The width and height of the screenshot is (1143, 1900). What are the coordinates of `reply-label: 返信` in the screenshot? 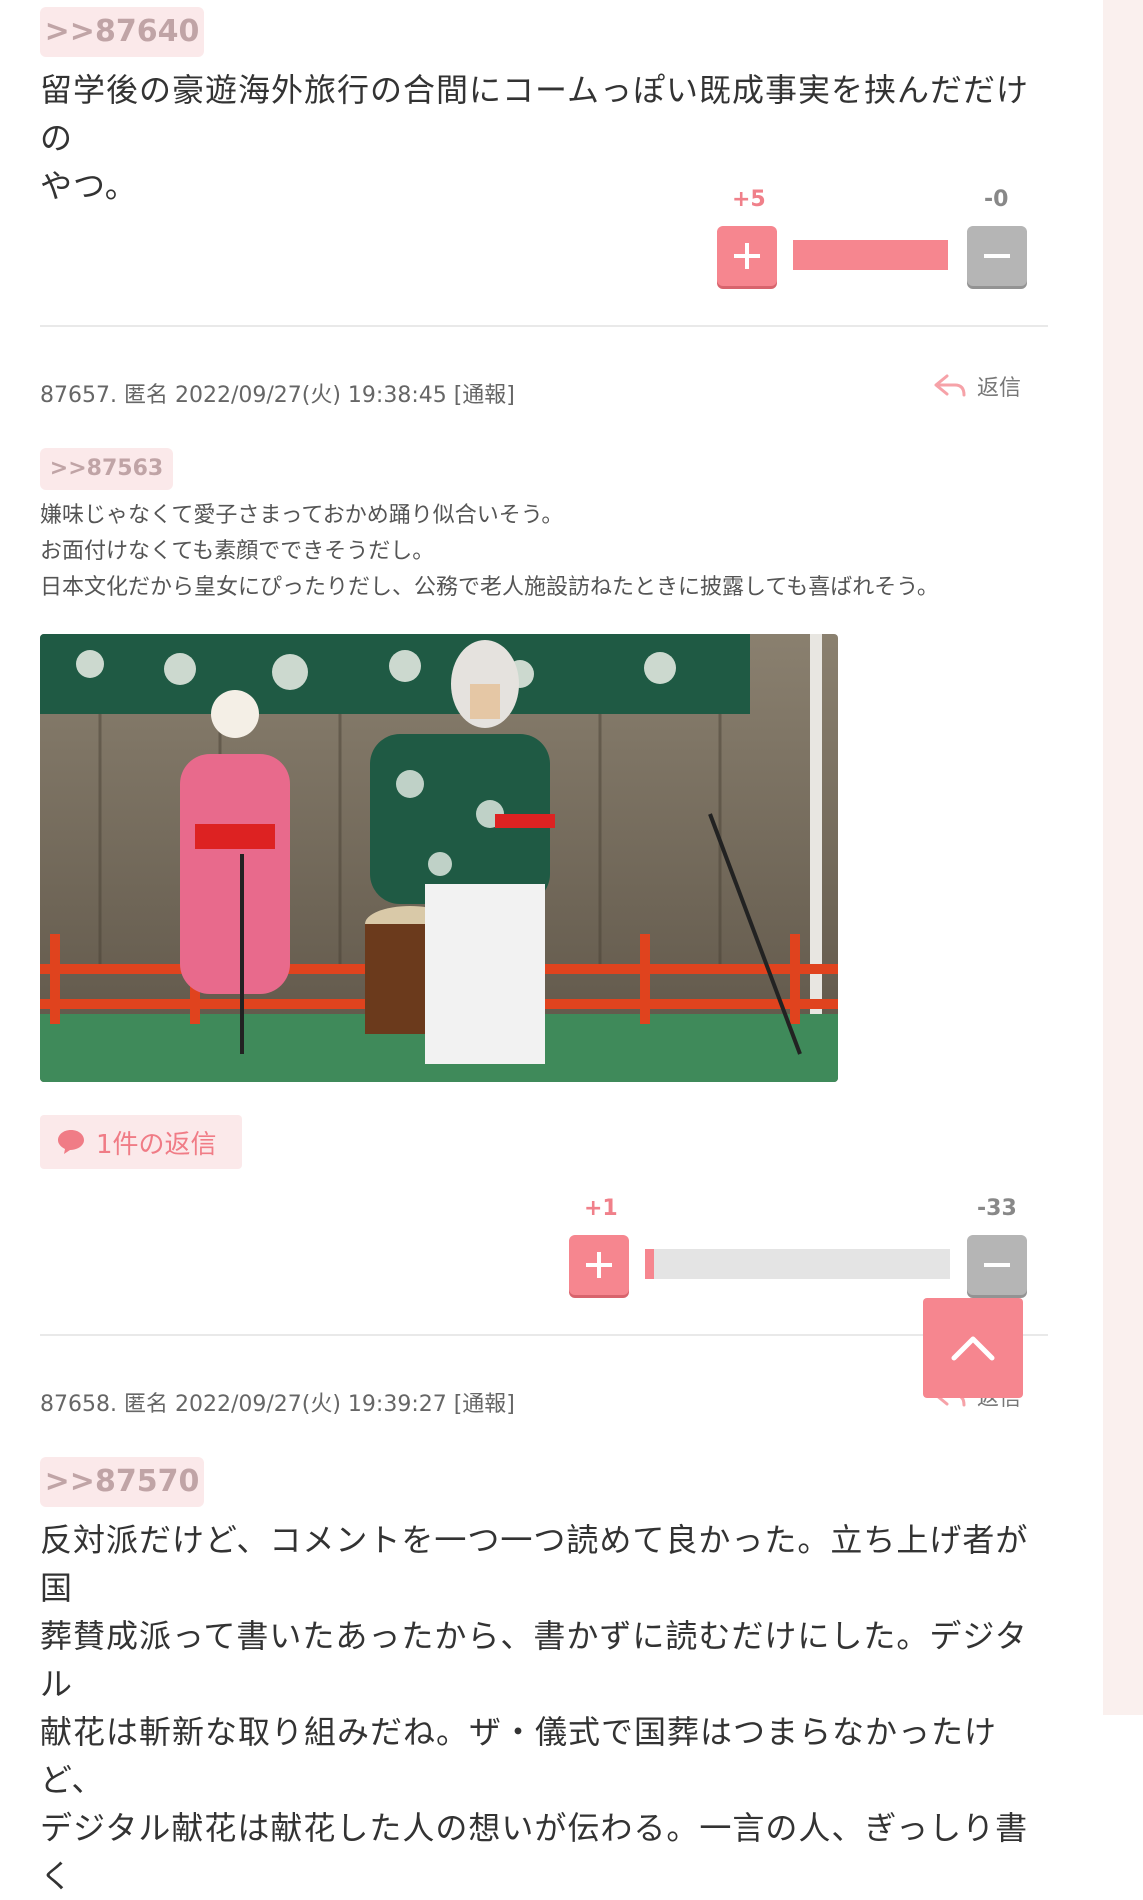 It's located at (999, 388).